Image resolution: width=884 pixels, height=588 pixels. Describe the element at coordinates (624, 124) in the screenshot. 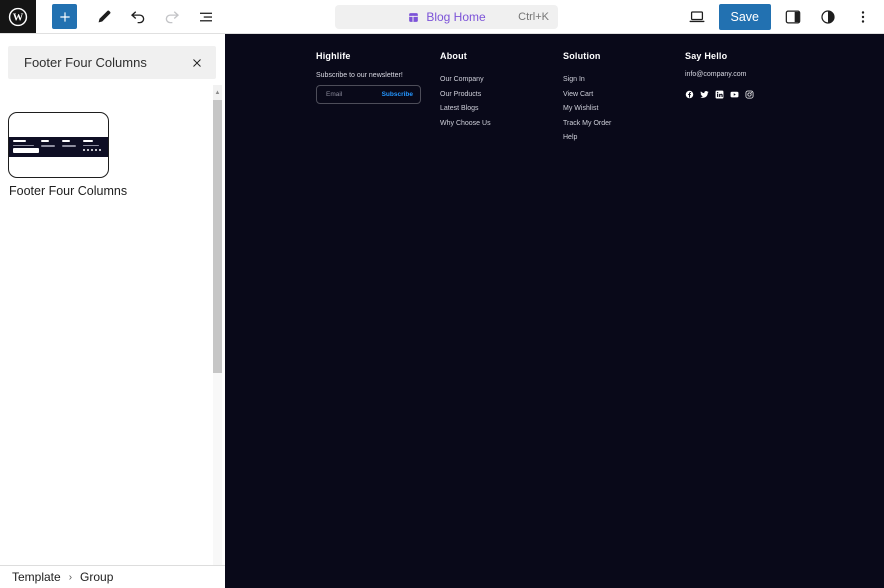

I see `footer-link: Track My Order` at that location.